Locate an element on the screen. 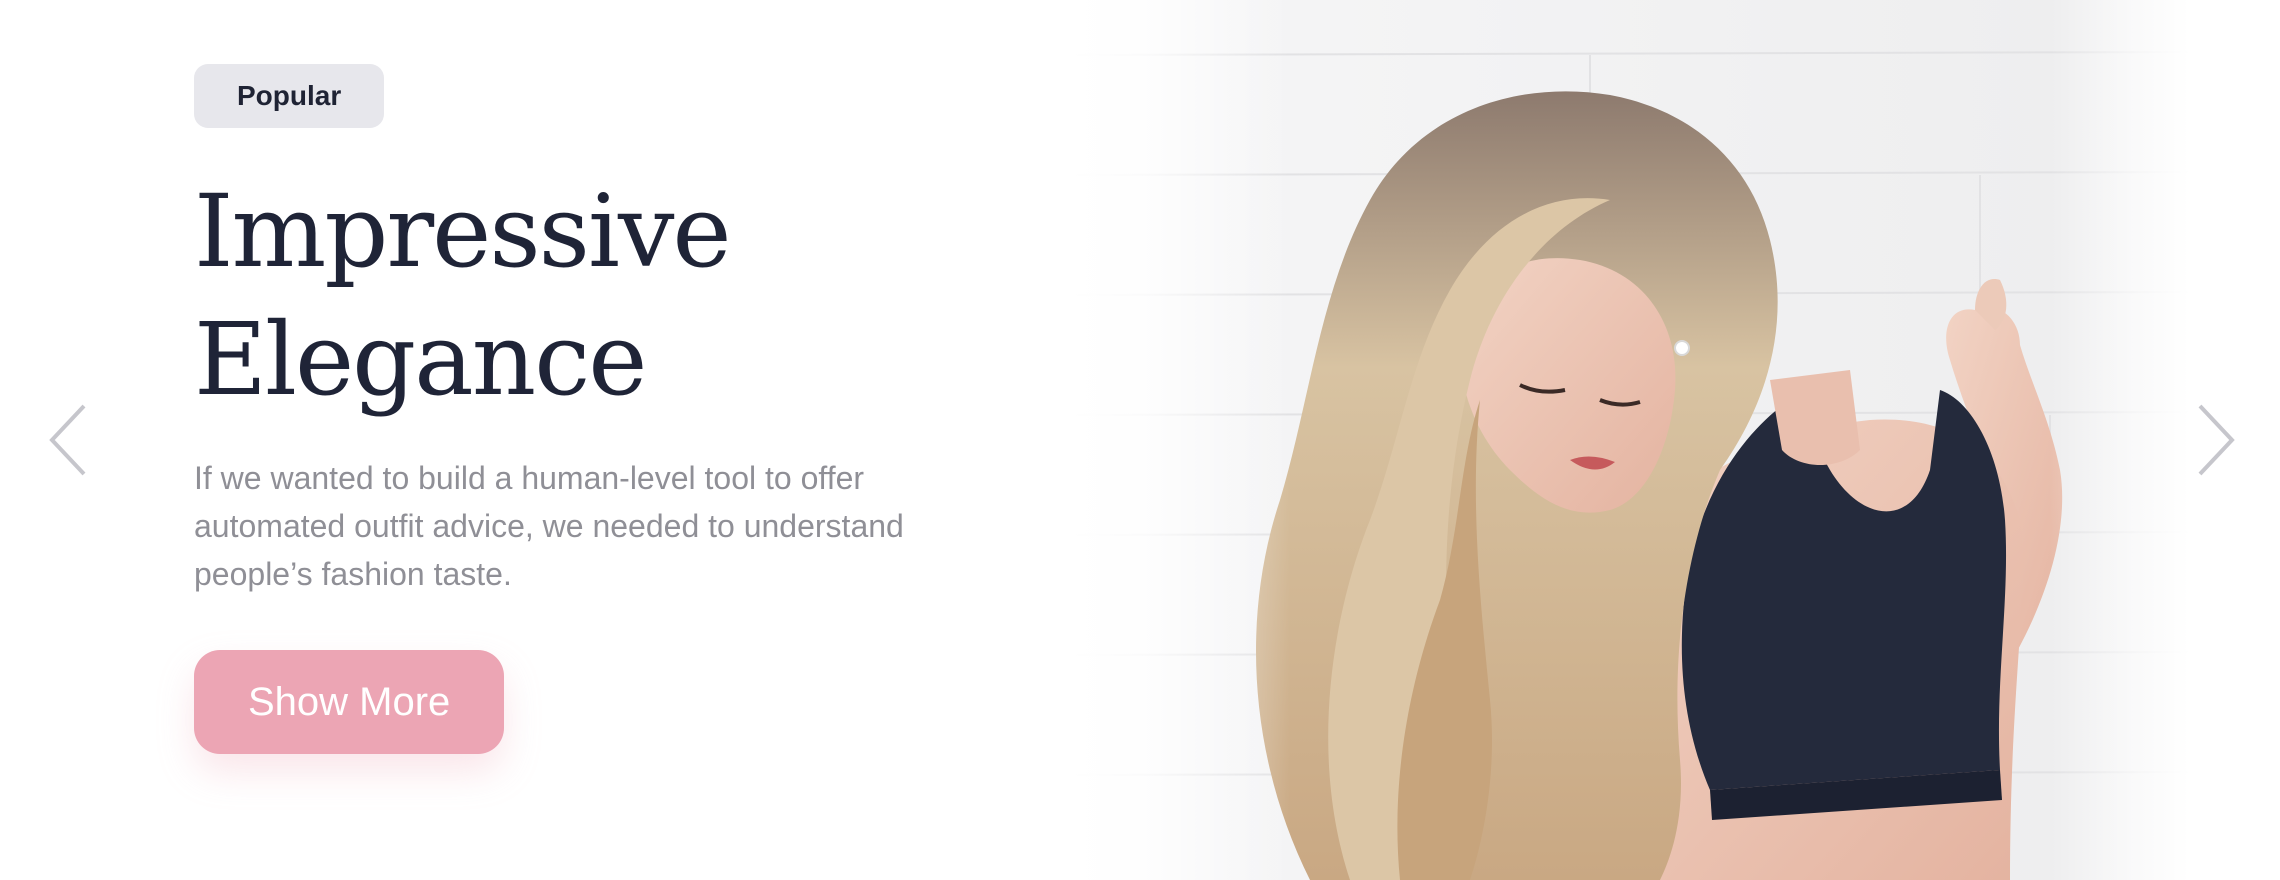 The image size is (2280, 880). image-fade-right is located at coordinates (2120, 440).